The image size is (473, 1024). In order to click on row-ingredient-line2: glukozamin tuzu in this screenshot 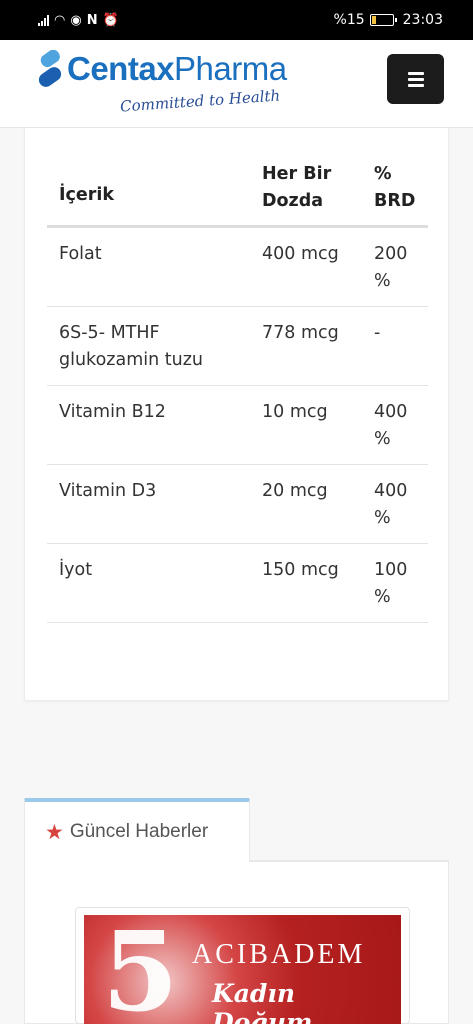, I will do `click(131, 360)`.